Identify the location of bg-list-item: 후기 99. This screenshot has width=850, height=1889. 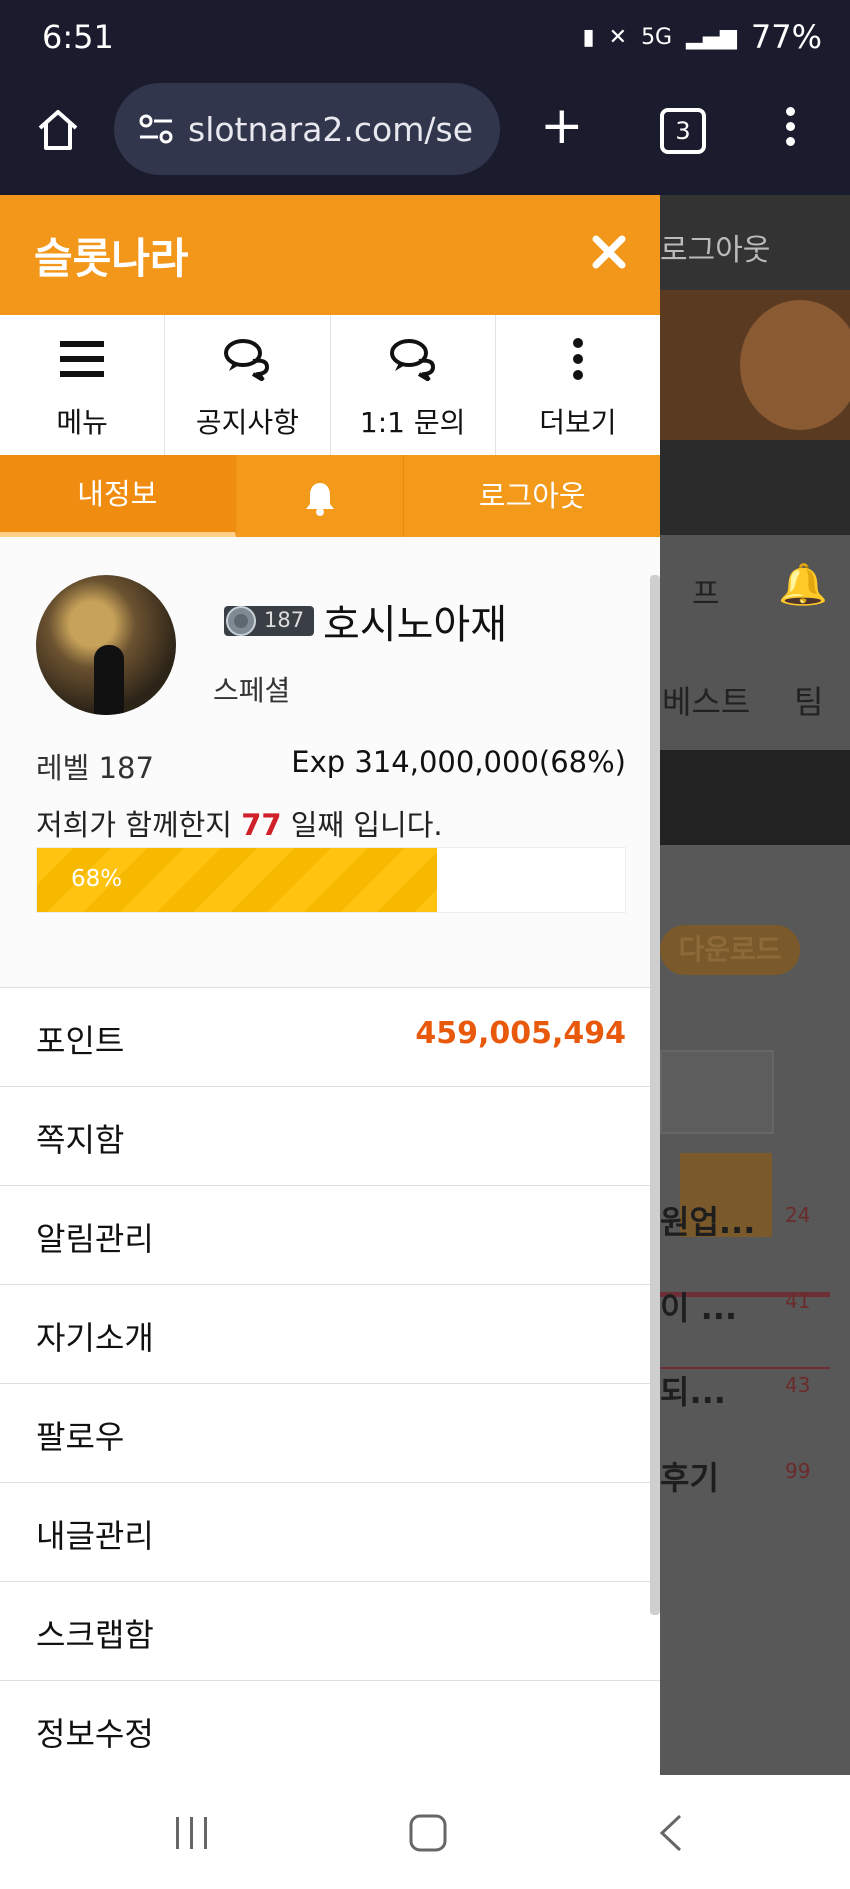
(735, 1478).